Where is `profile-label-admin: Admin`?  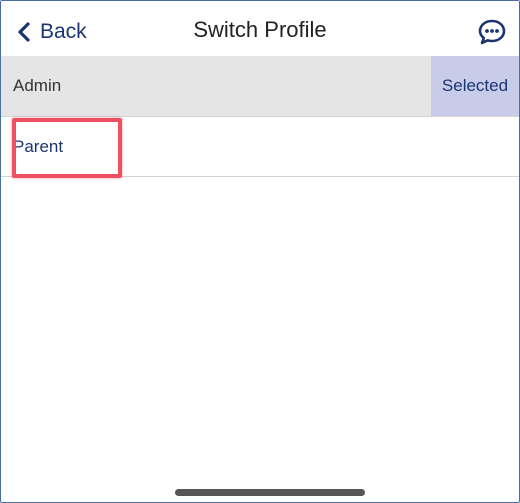 profile-label-admin: Admin is located at coordinates (37, 85).